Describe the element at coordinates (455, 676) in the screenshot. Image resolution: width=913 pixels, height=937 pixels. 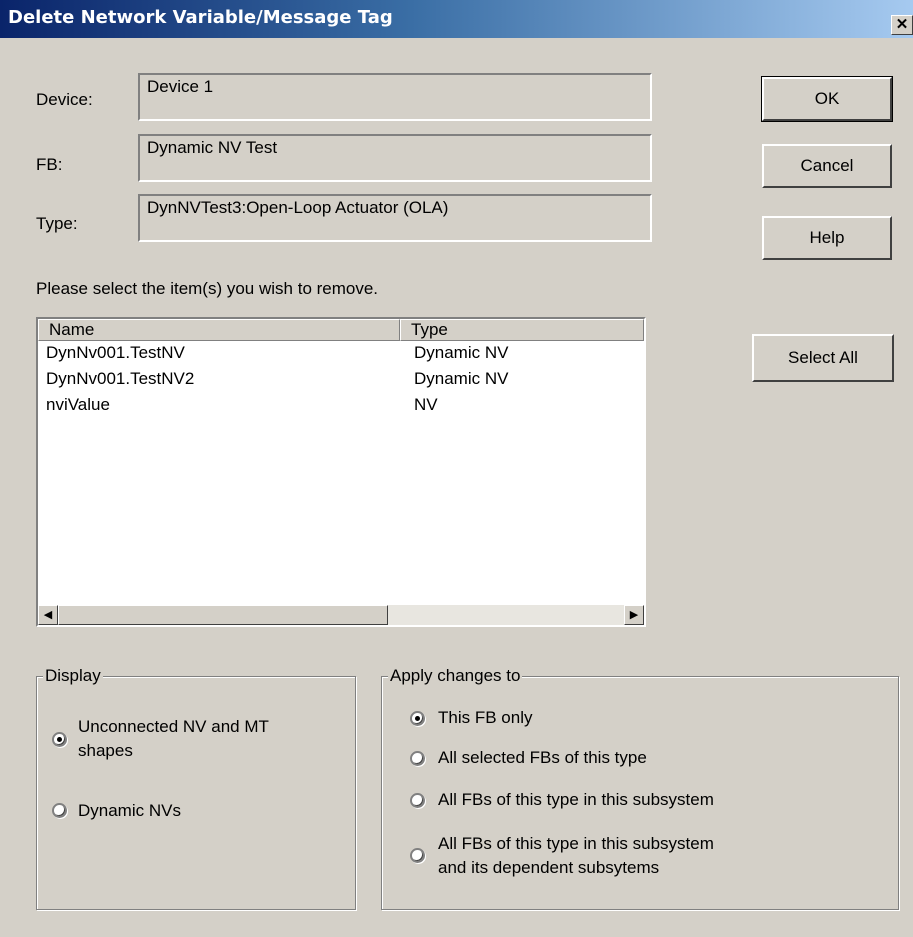
I see `apply-changes-legend: Apply changes to` at that location.